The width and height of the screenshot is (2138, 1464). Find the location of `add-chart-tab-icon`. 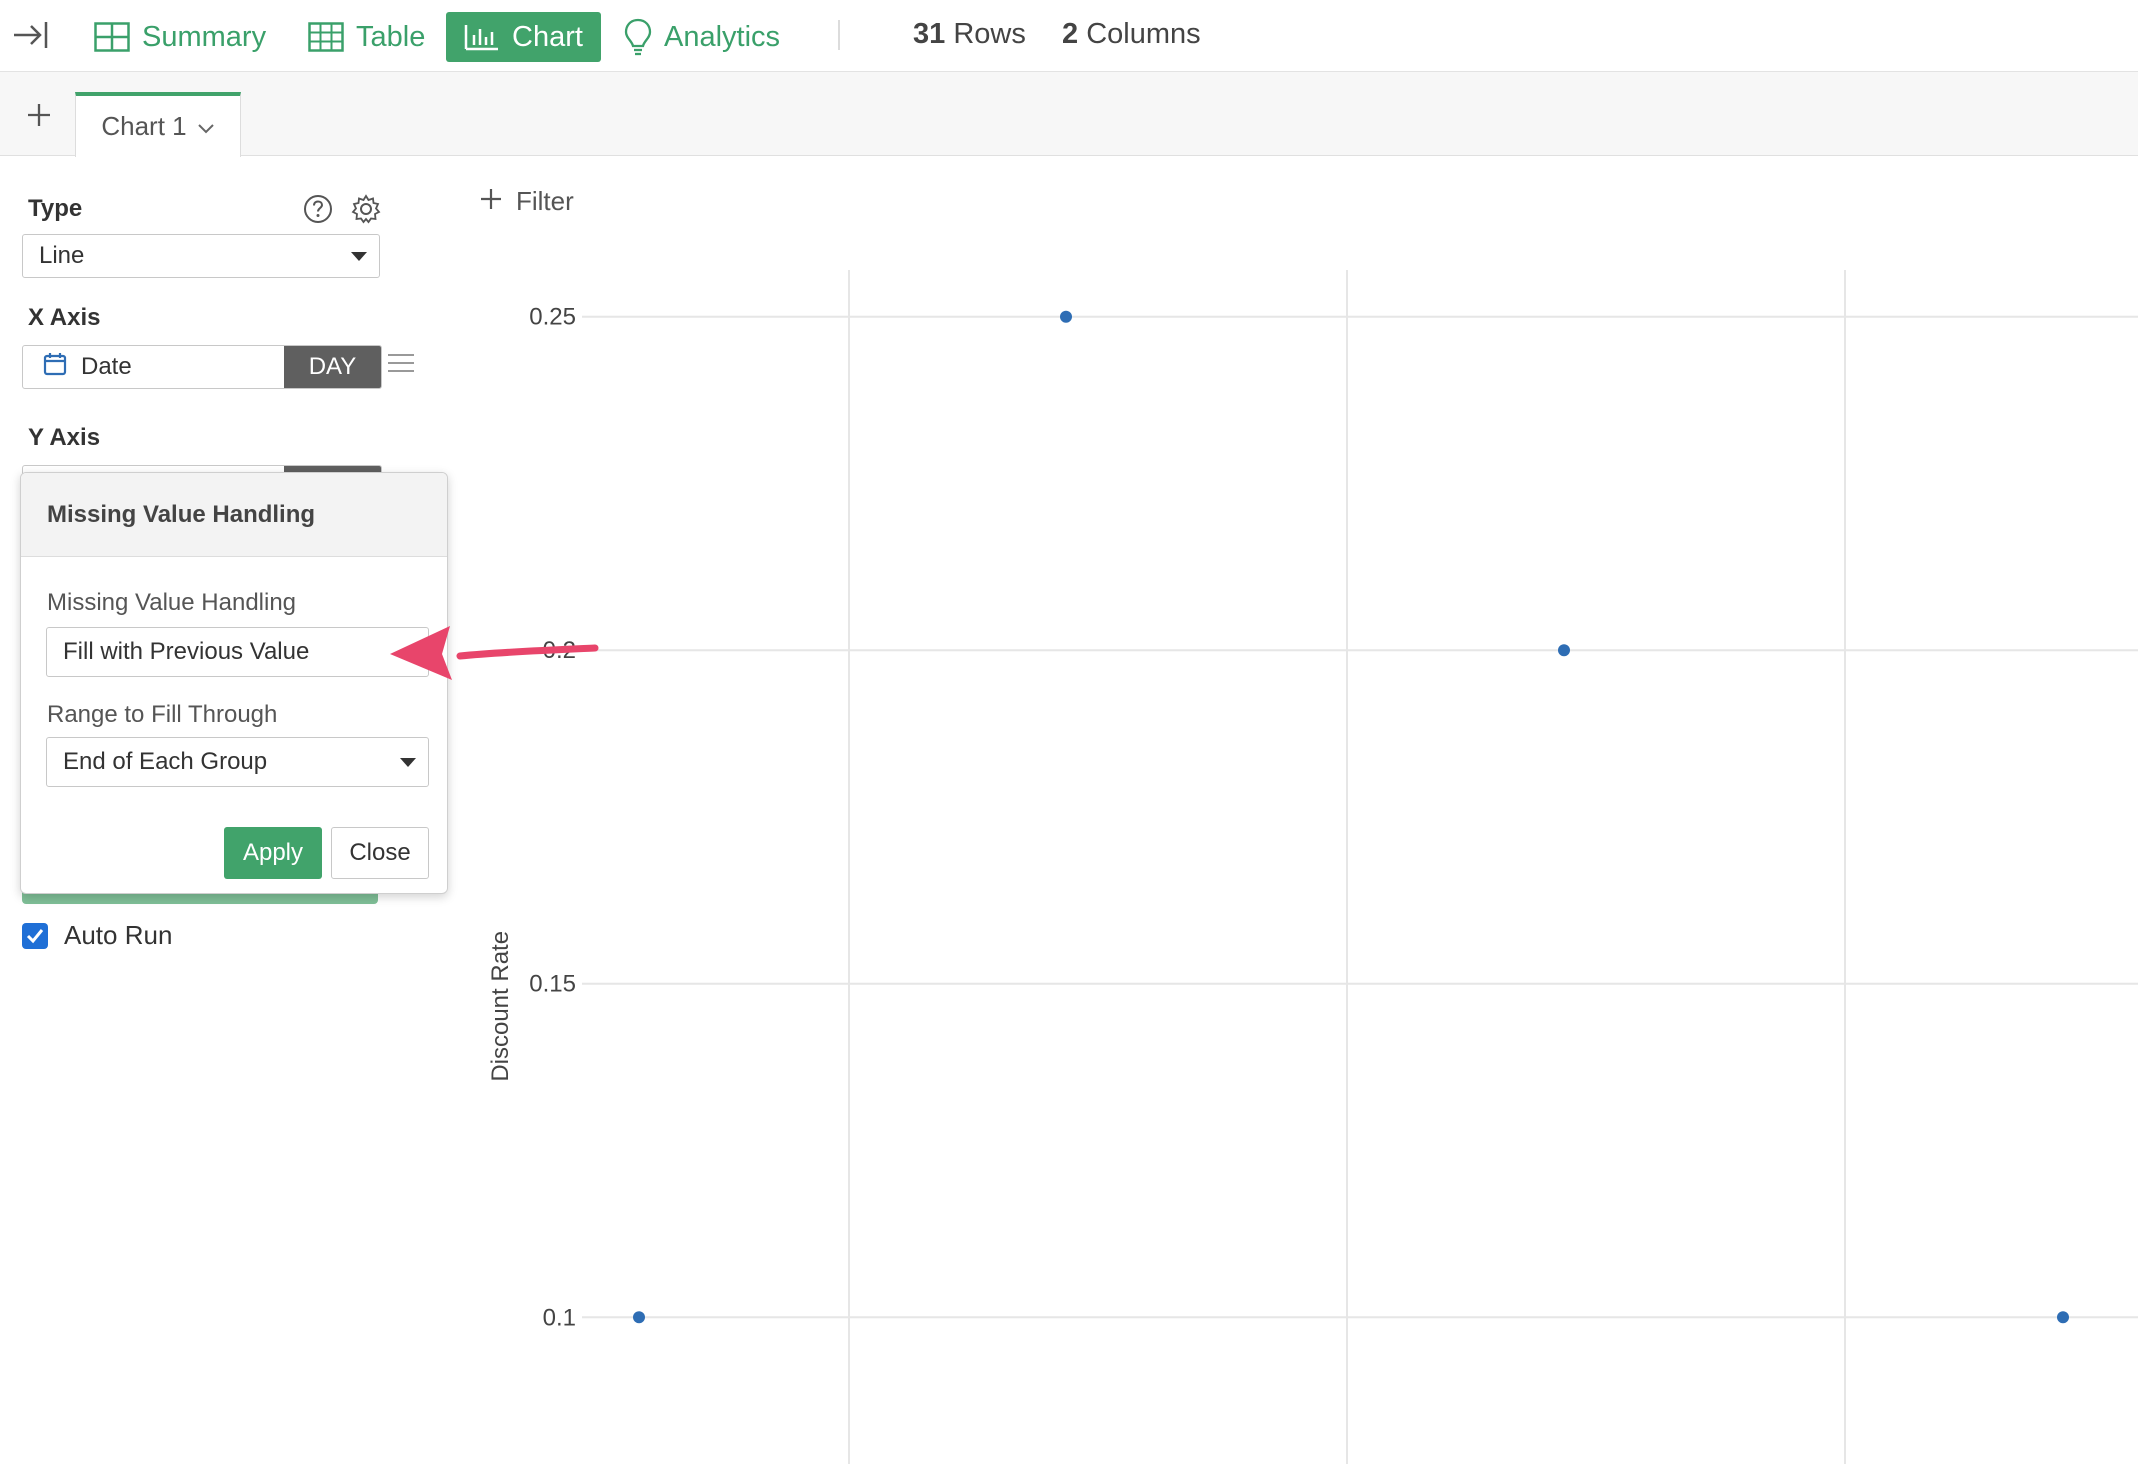

add-chart-tab-icon is located at coordinates (39, 115).